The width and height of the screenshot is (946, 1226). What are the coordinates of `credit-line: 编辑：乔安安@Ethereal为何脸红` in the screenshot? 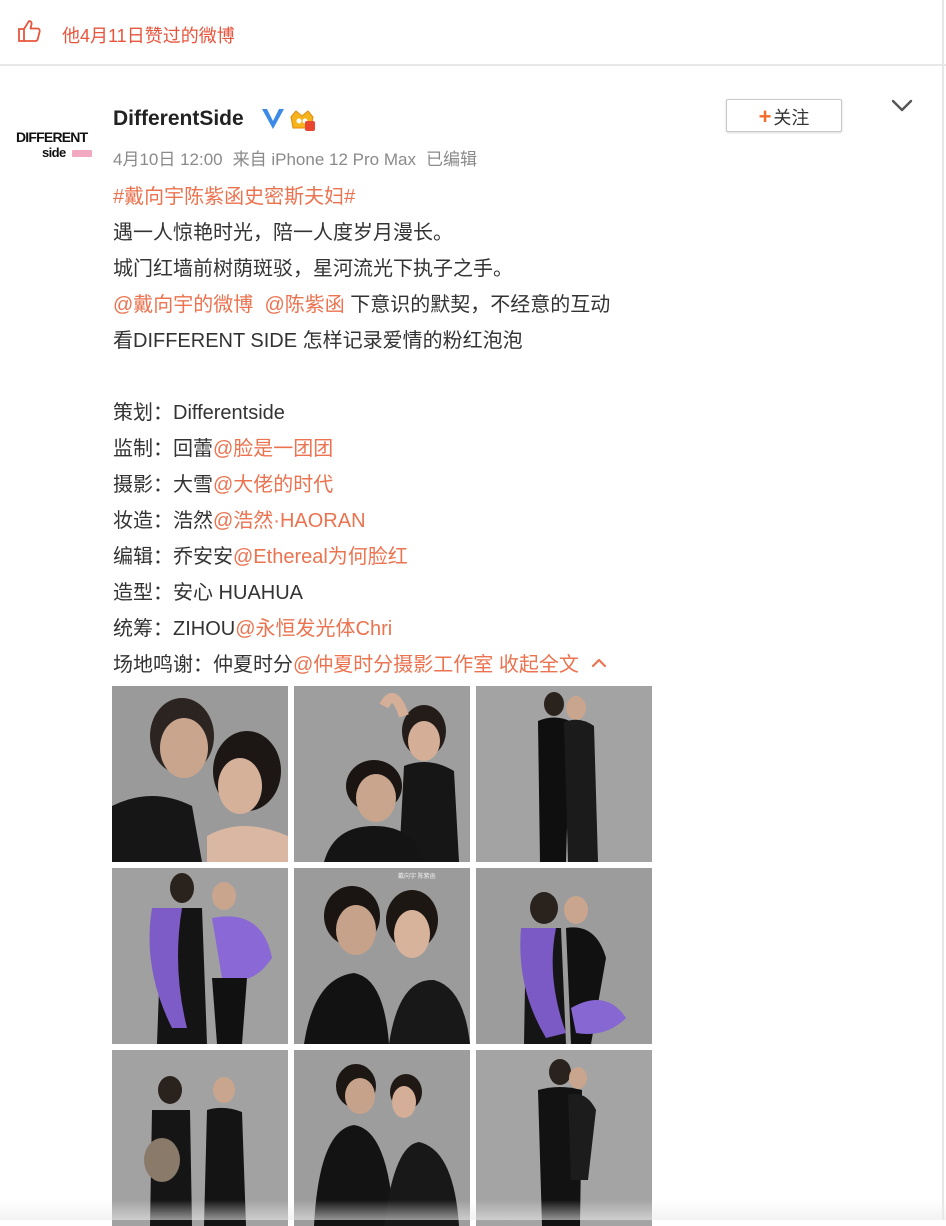 It's located at (260, 557).